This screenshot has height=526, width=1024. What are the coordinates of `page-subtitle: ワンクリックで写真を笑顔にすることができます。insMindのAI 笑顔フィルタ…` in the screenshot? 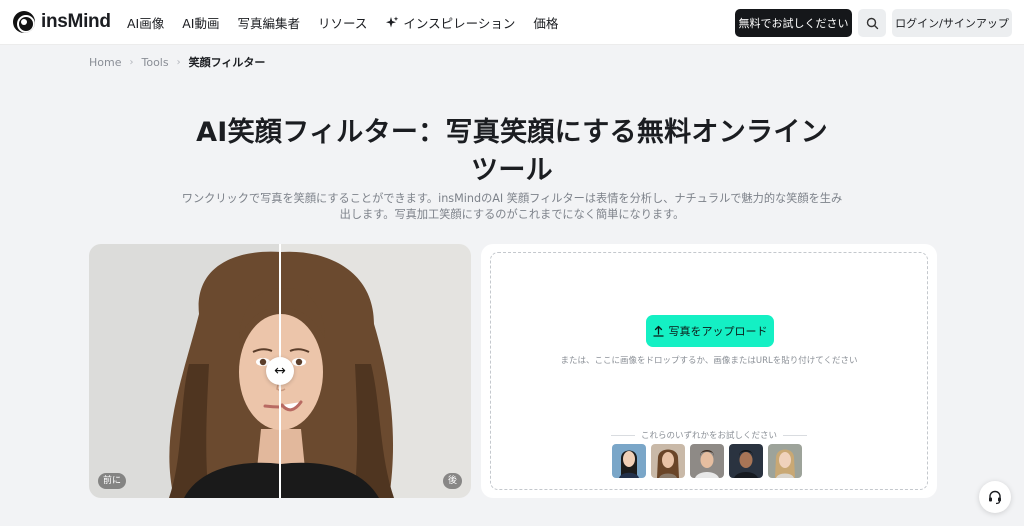 It's located at (512, 207).